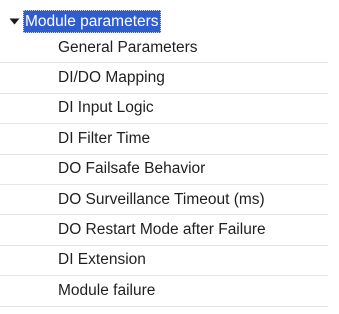 The width and height of the screenshot is (339, 314). Describe the element at coordinates (164, 291) in the screenshot. I see `tree-item-module-failure: Module failure` at that location.